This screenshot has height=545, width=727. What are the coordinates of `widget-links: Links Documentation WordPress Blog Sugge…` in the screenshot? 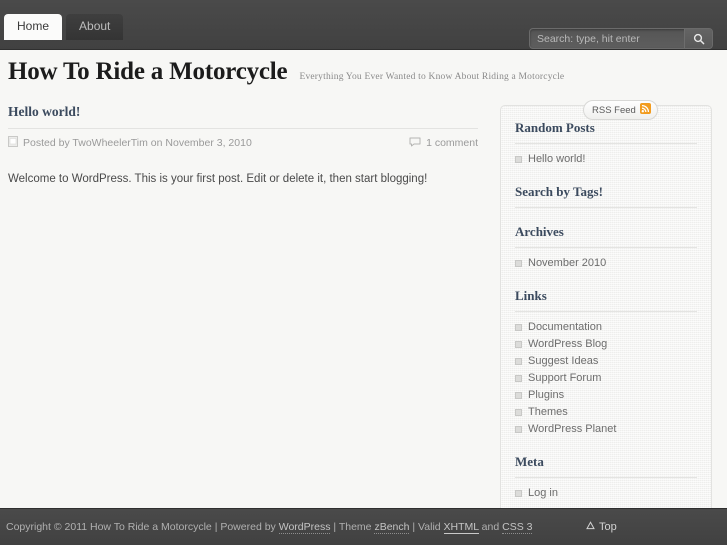 It's located at (606, 363).